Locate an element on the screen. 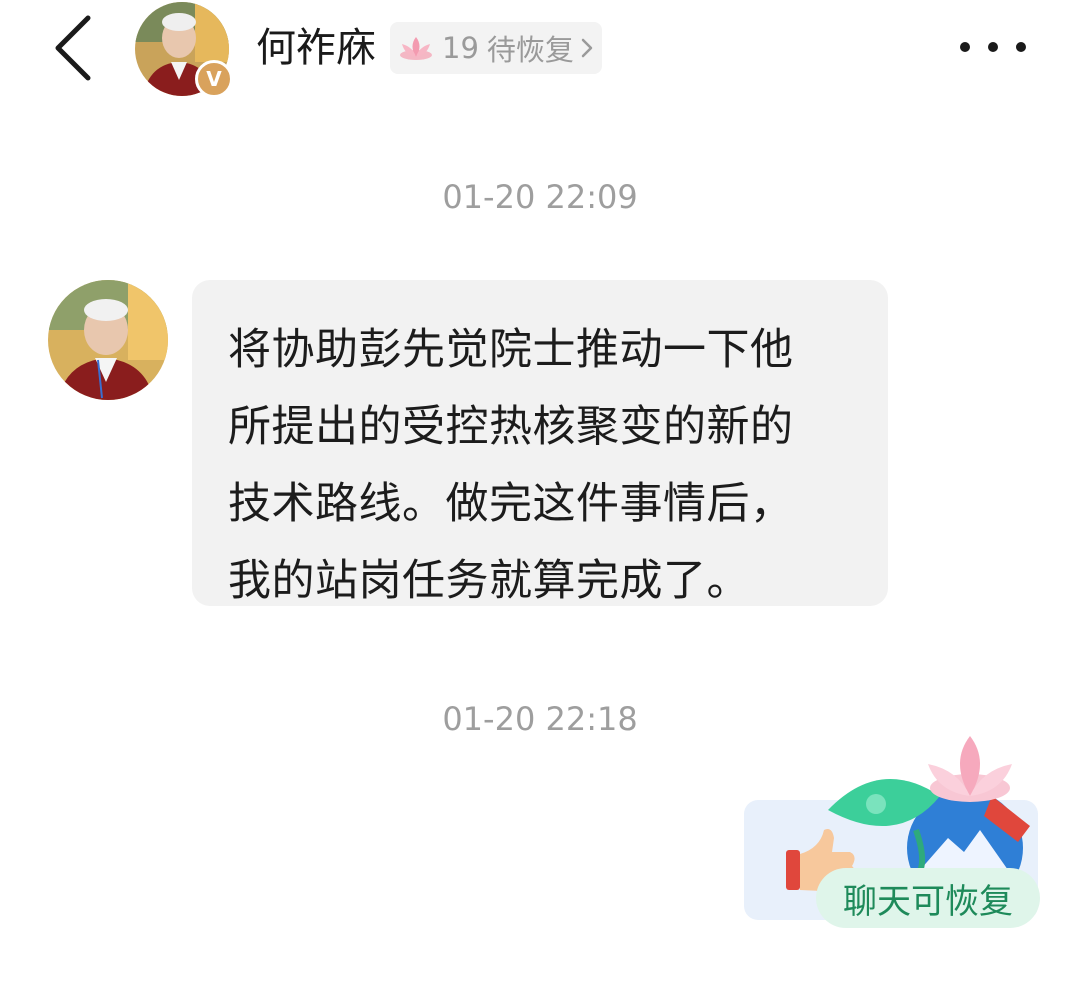  message-timestamp: 01-20 22:09 is located at coordinates (540, 197).